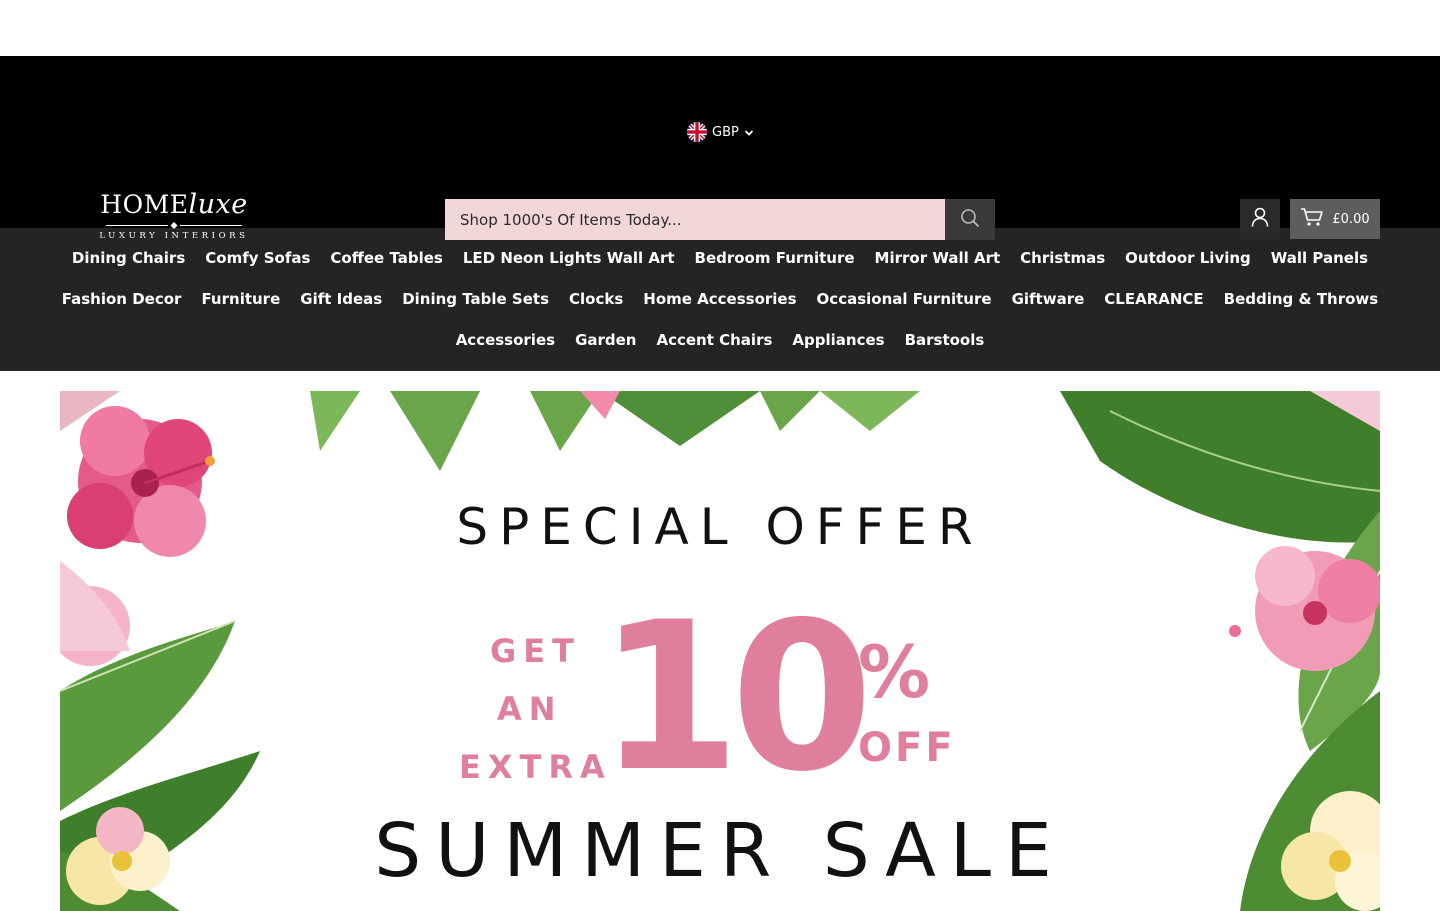  Describe the element at coordinates (475, 299) in the screenshot. I see `nav-item-dining-table-sets: Dining Table Sets` at that location.